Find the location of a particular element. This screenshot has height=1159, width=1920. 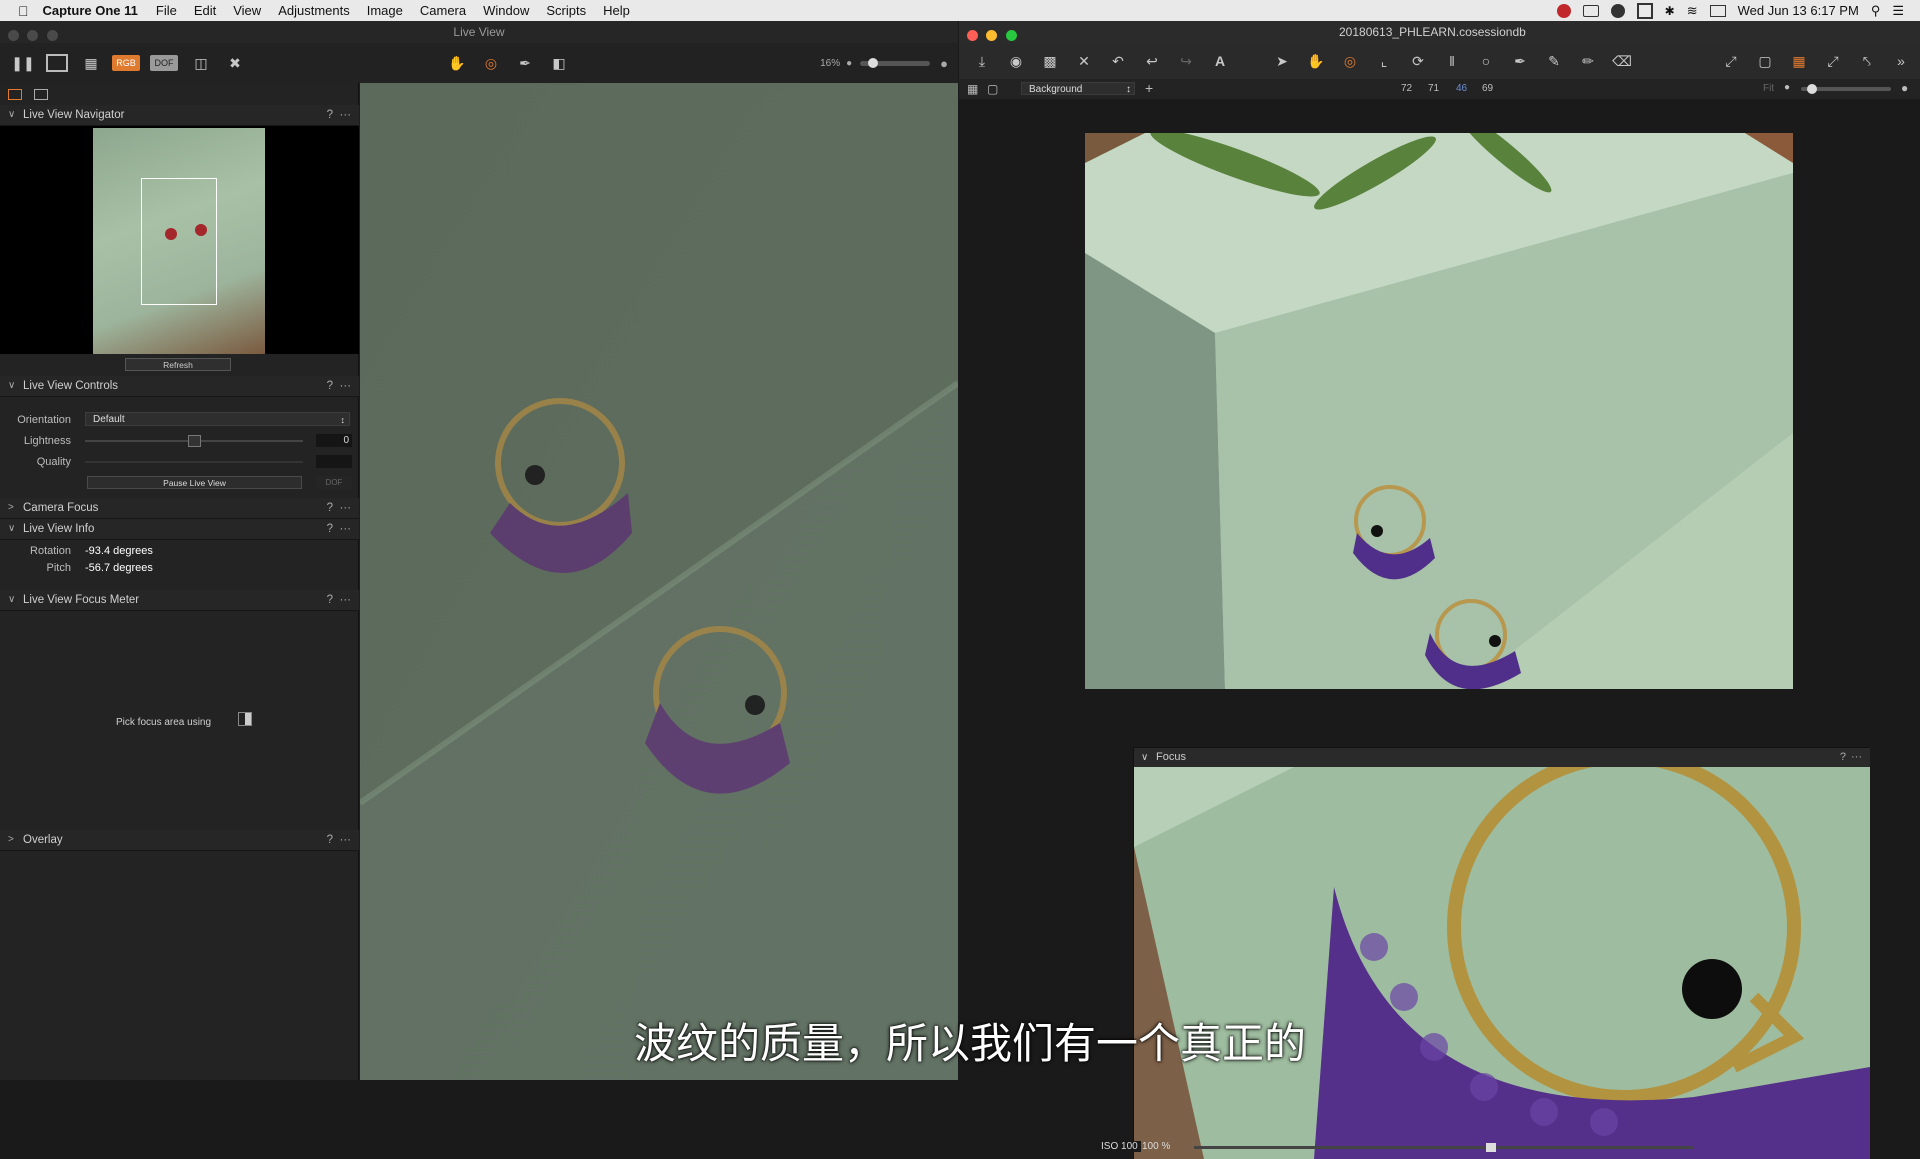

zoom-tool-icon: ◎ is located at coordinates (1350, 61).